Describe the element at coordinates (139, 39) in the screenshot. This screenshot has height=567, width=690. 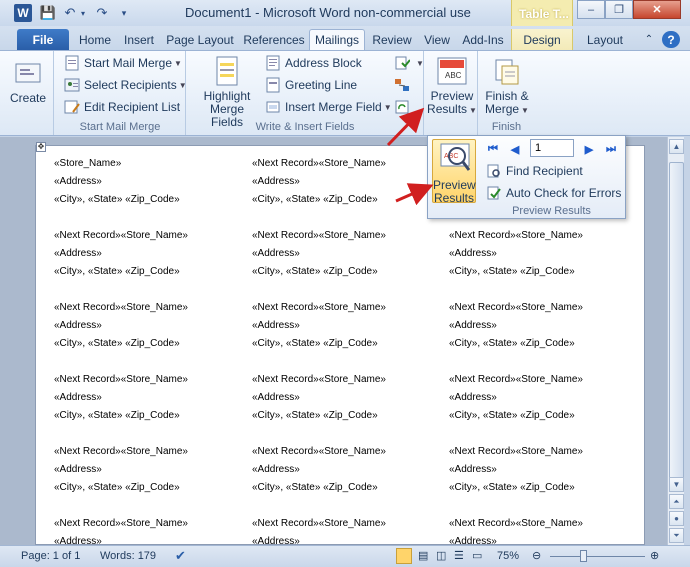
I see `tab-insert: Insert` at that location.